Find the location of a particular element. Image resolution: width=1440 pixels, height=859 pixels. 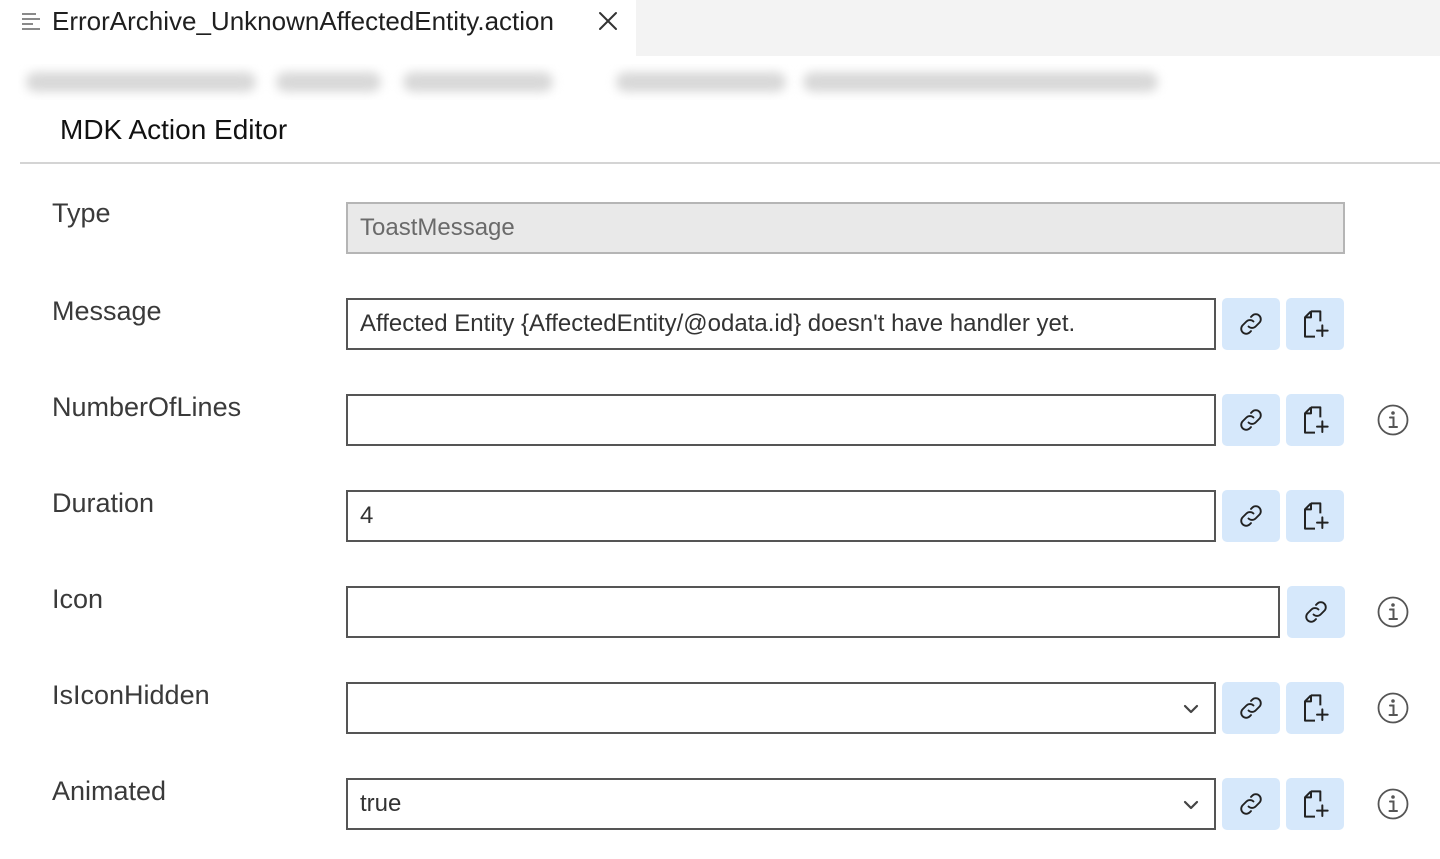

file-lines-icon is located at coordinates (31, 21).